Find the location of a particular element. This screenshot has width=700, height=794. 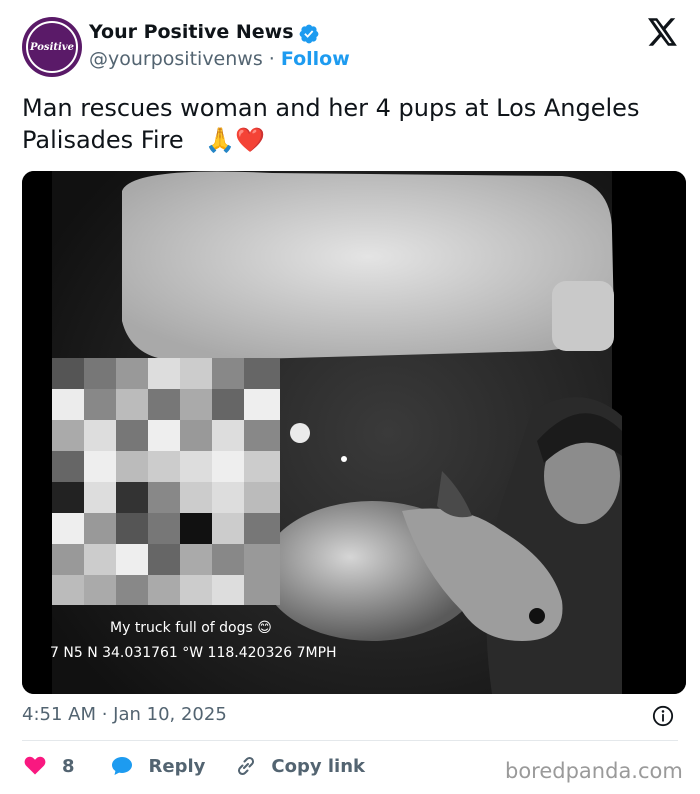

avatar-ring: Positive is located at coordinates (52, 47).